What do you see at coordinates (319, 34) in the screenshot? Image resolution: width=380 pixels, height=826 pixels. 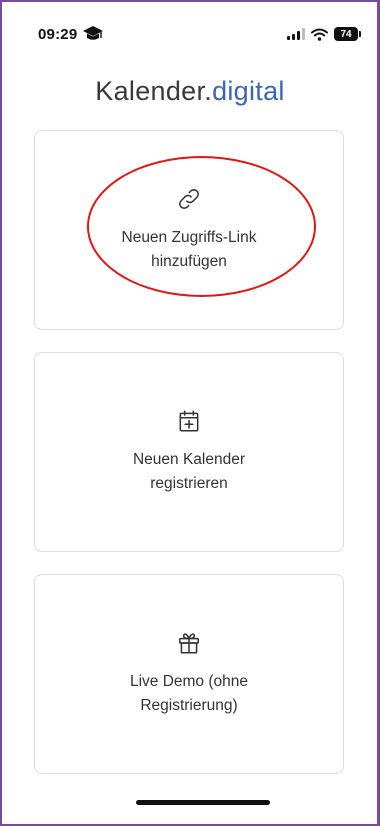 I see `wifi-icon` at bounding box center [319, 34].